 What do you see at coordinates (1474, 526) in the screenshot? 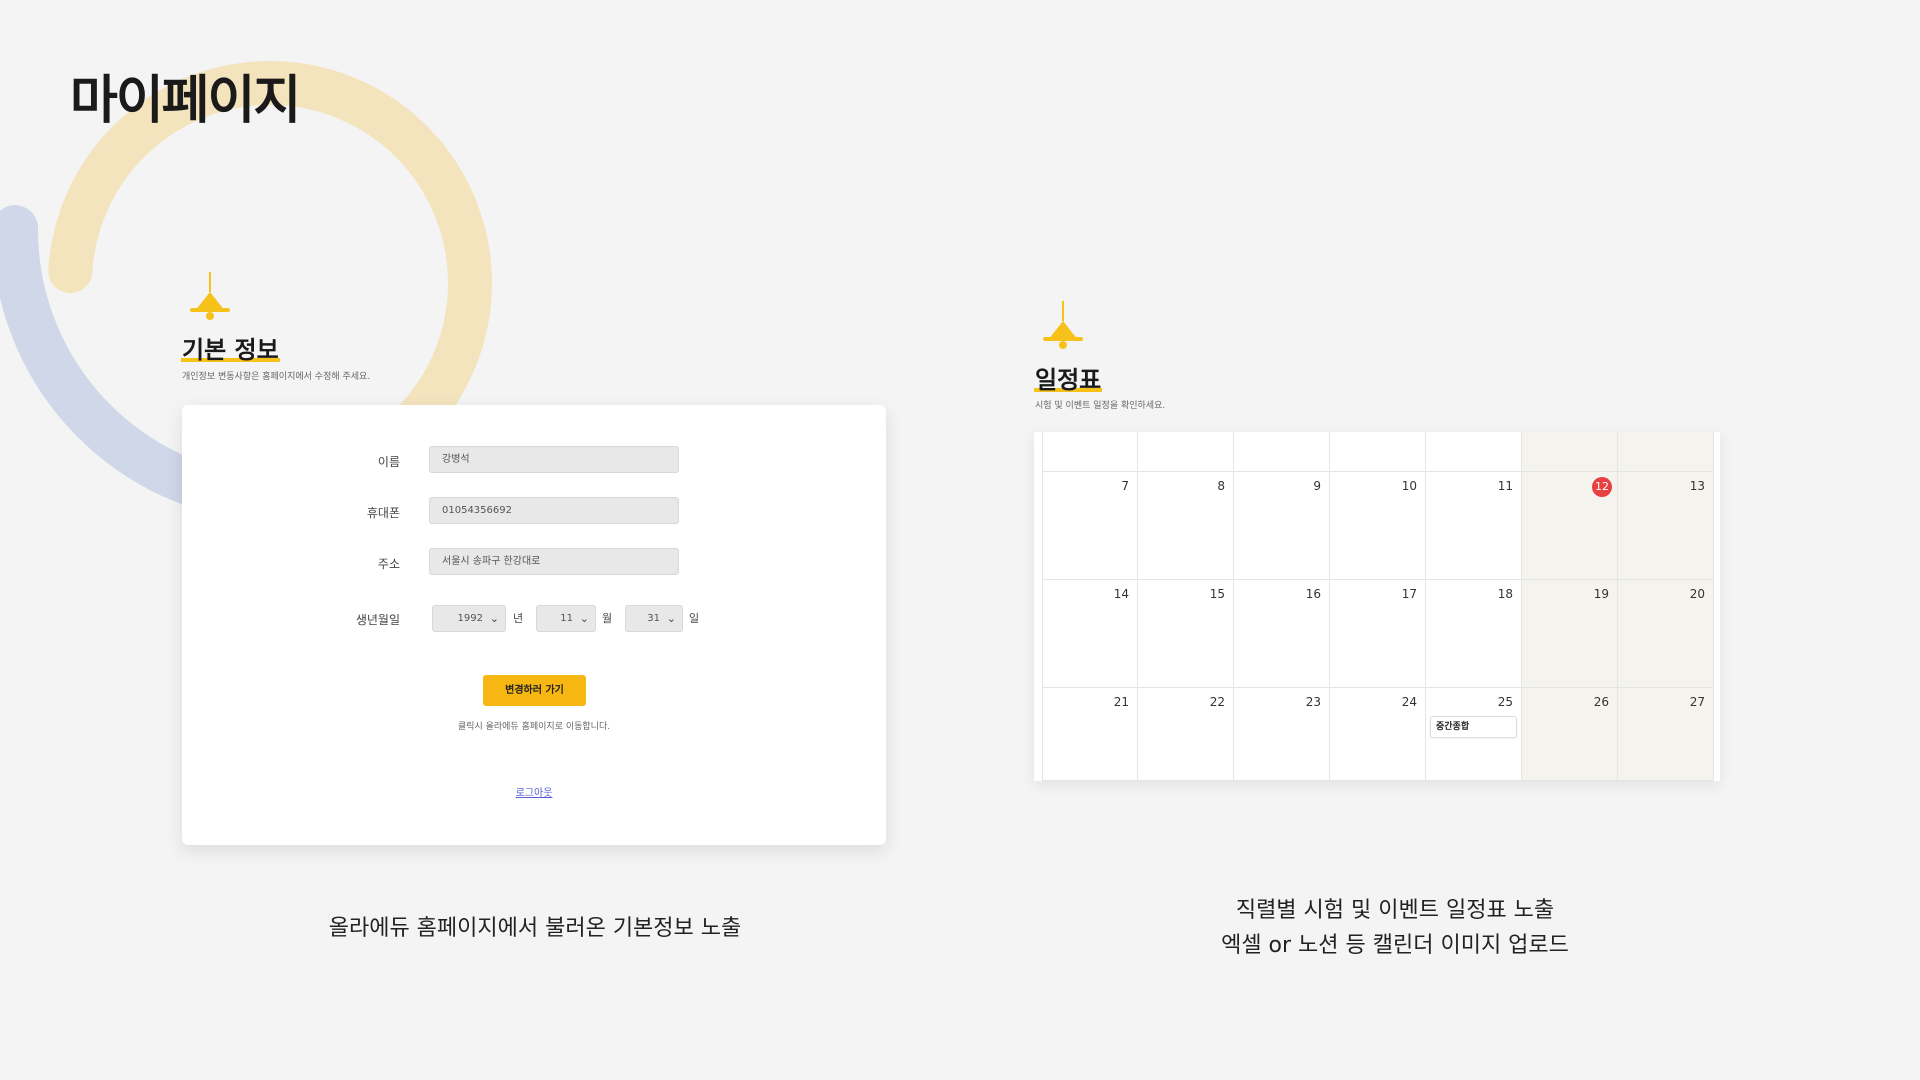
I see `calendar-day-cell: 11` at bounding box center [1474, 526].